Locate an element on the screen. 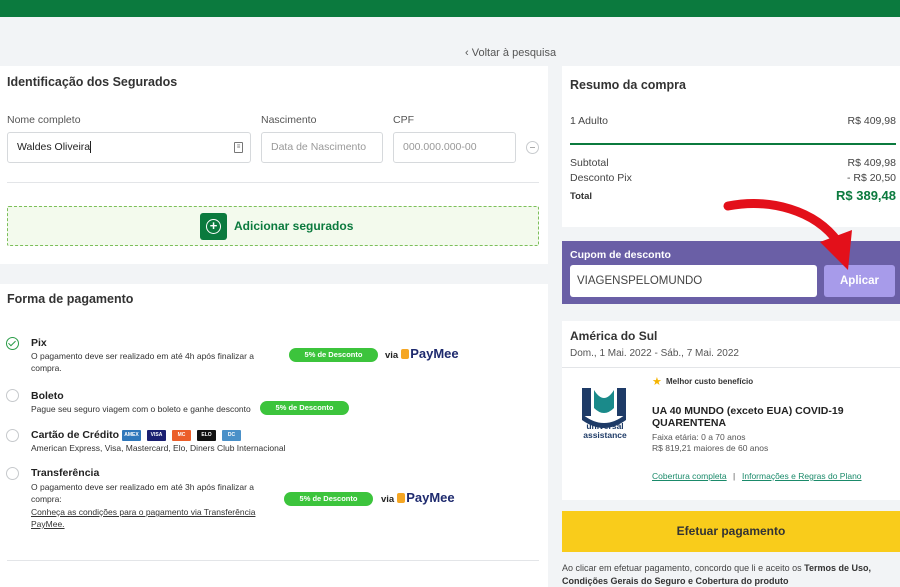 This screenshot has width=900, height=587. adults-label: 1 Adulto is located at coordinates (589, 121).